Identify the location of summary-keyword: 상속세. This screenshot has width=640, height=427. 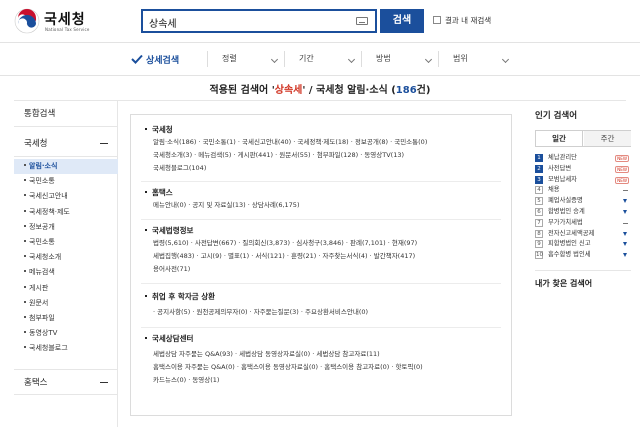
(288, 90).